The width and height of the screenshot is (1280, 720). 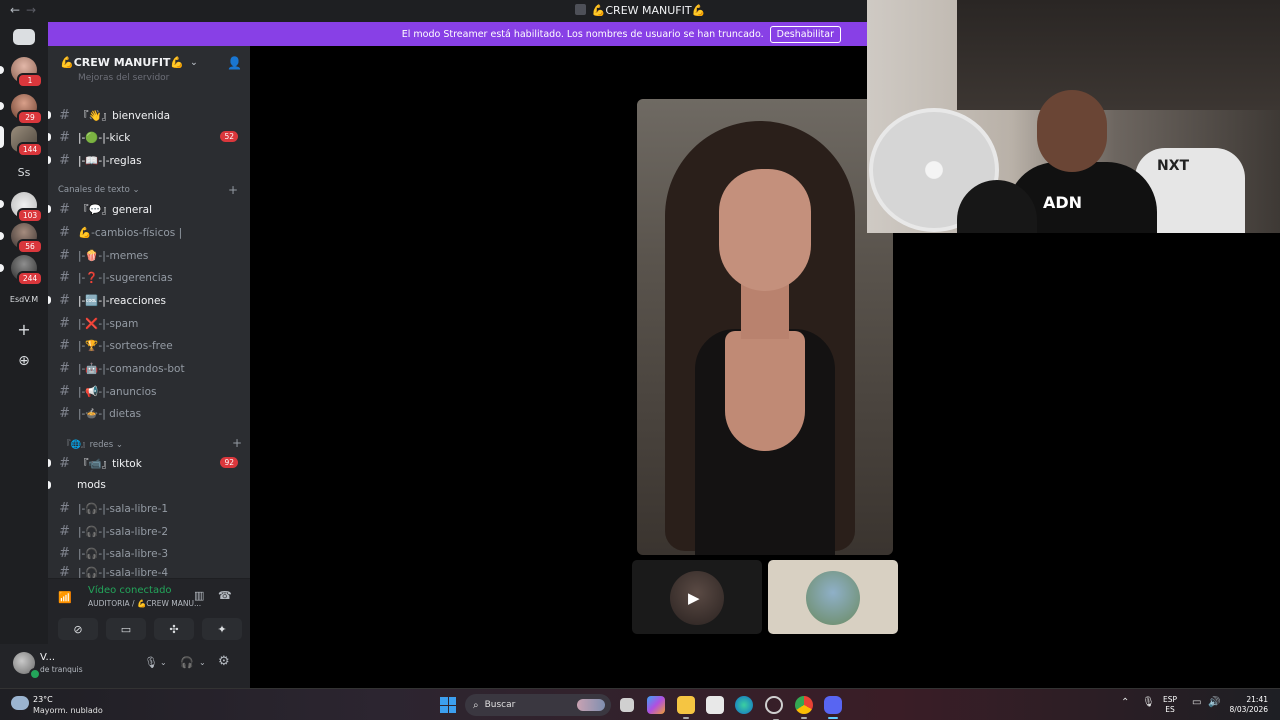 I want to click on channel-item: # 💪-cambios-físicos |, so click(x=149, y=232).